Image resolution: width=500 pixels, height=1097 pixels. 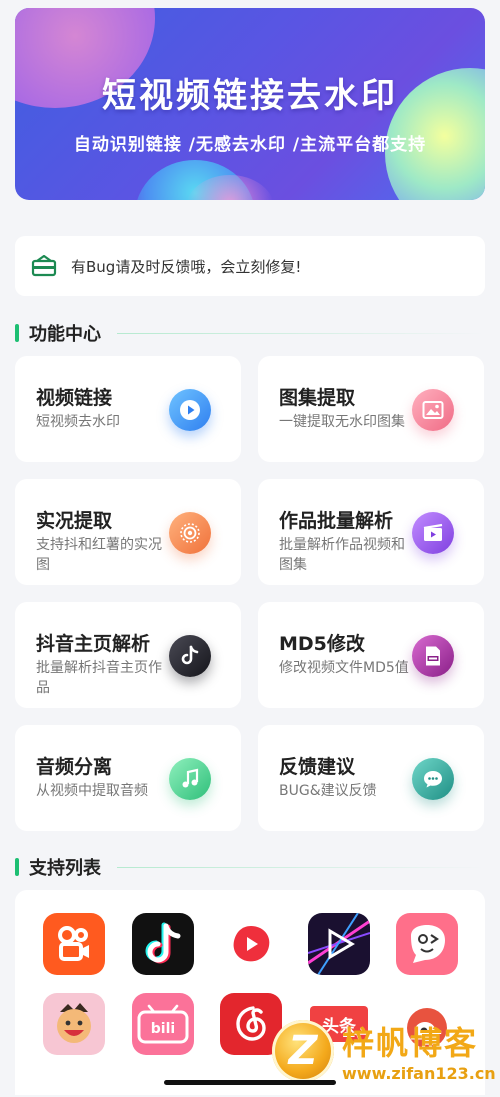 What do you see at coordinates (419, 1073) in the screenshot?
I see `watermark-url: www.zifan123.cn` at bounding box center [419, 1073].